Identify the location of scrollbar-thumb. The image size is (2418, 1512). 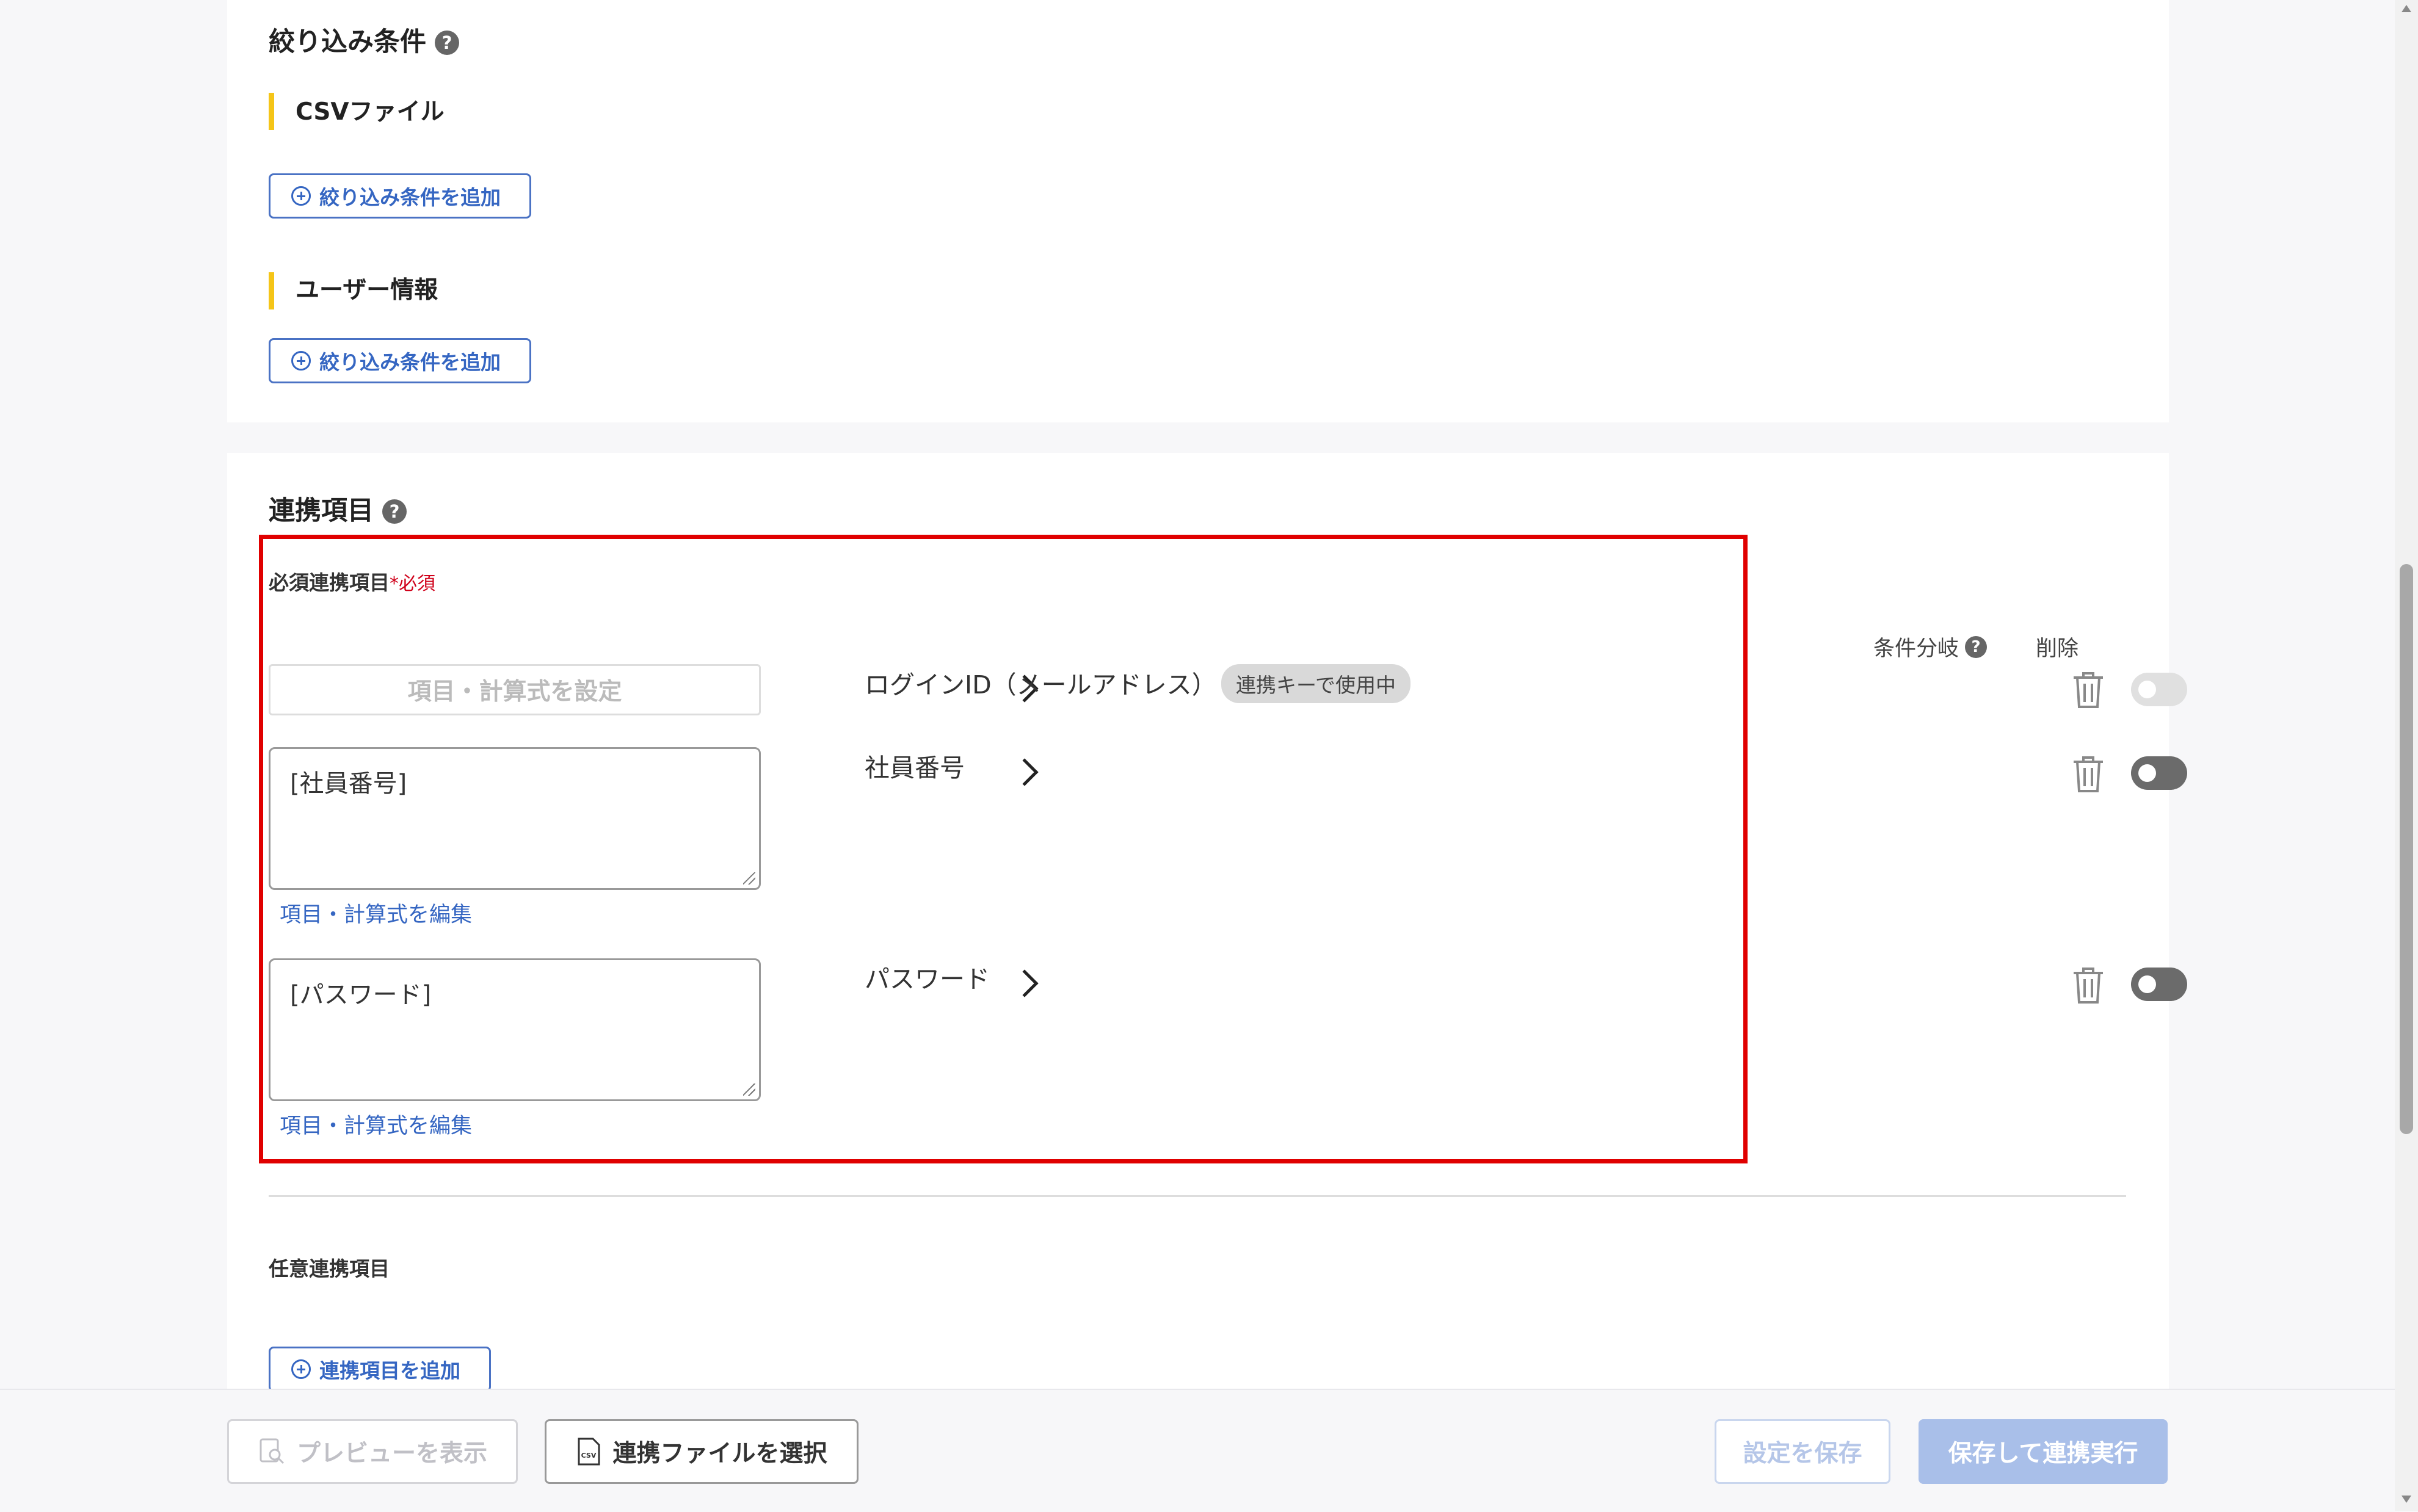
(2406, 849).